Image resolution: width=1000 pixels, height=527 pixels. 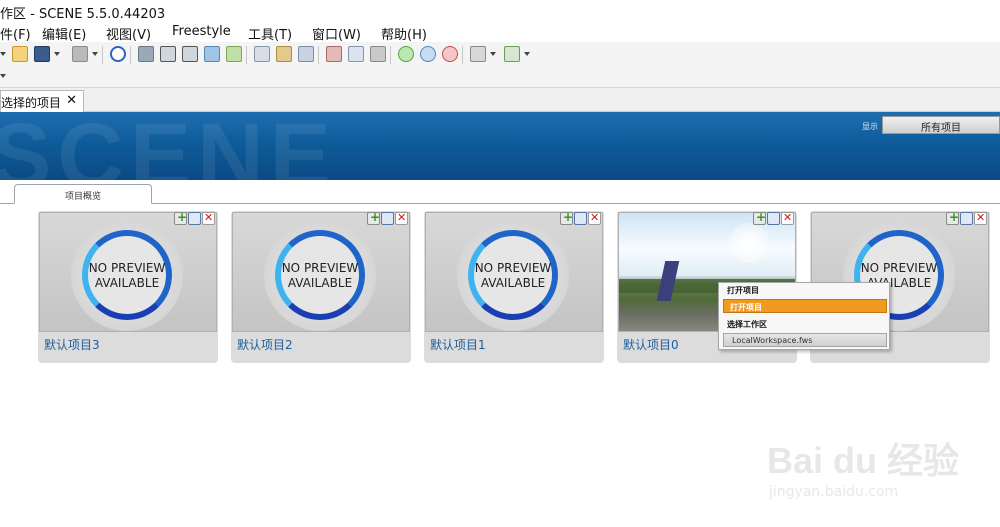 I want to click on context-open-project: 打开项目, so click(x=805, y=306).